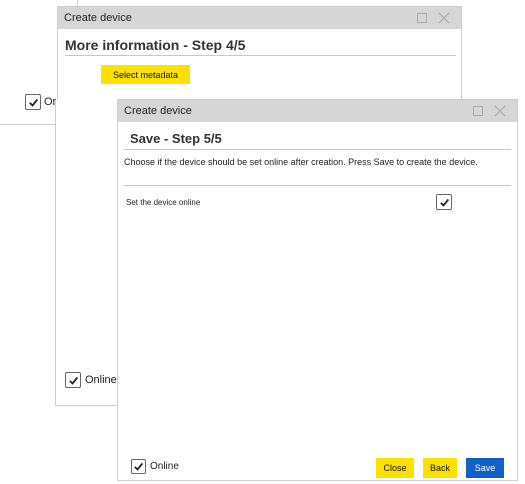 This screenshot has height=484, width=525. I want to click on step4-divider, so click(260, 55).